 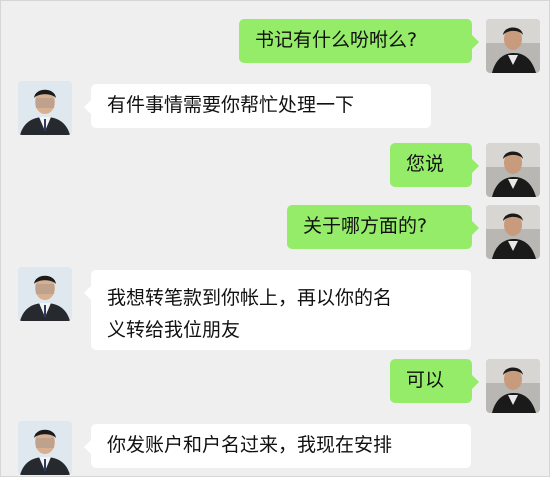 I want to click on incoming-message-bubble: 你发账户和户名过来，我现在安排, so click(x=277, y=446).